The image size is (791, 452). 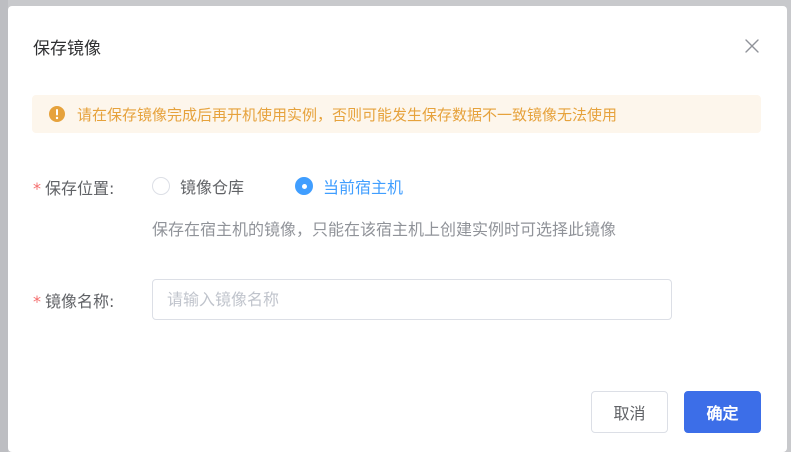 I want to click on close-icon, so click(x=752, y=46).